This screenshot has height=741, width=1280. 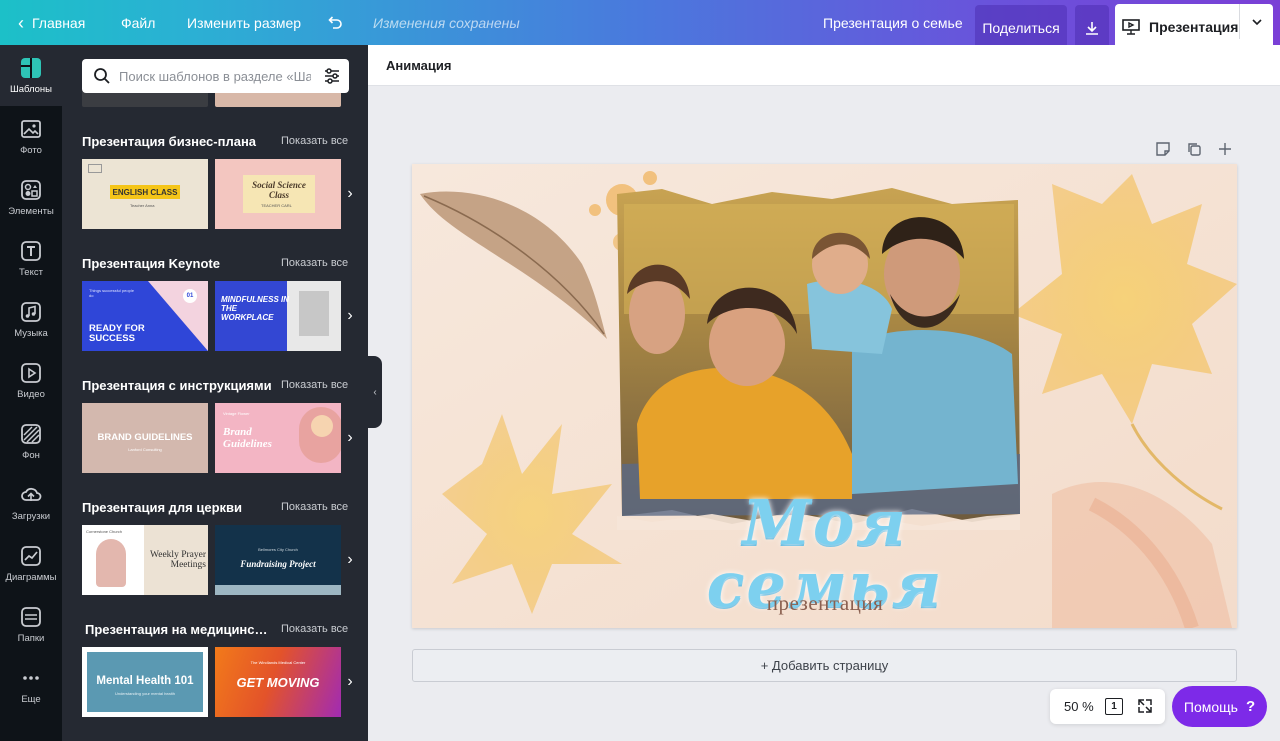 I want to click on folder-icon, so click(x=31, y=616).